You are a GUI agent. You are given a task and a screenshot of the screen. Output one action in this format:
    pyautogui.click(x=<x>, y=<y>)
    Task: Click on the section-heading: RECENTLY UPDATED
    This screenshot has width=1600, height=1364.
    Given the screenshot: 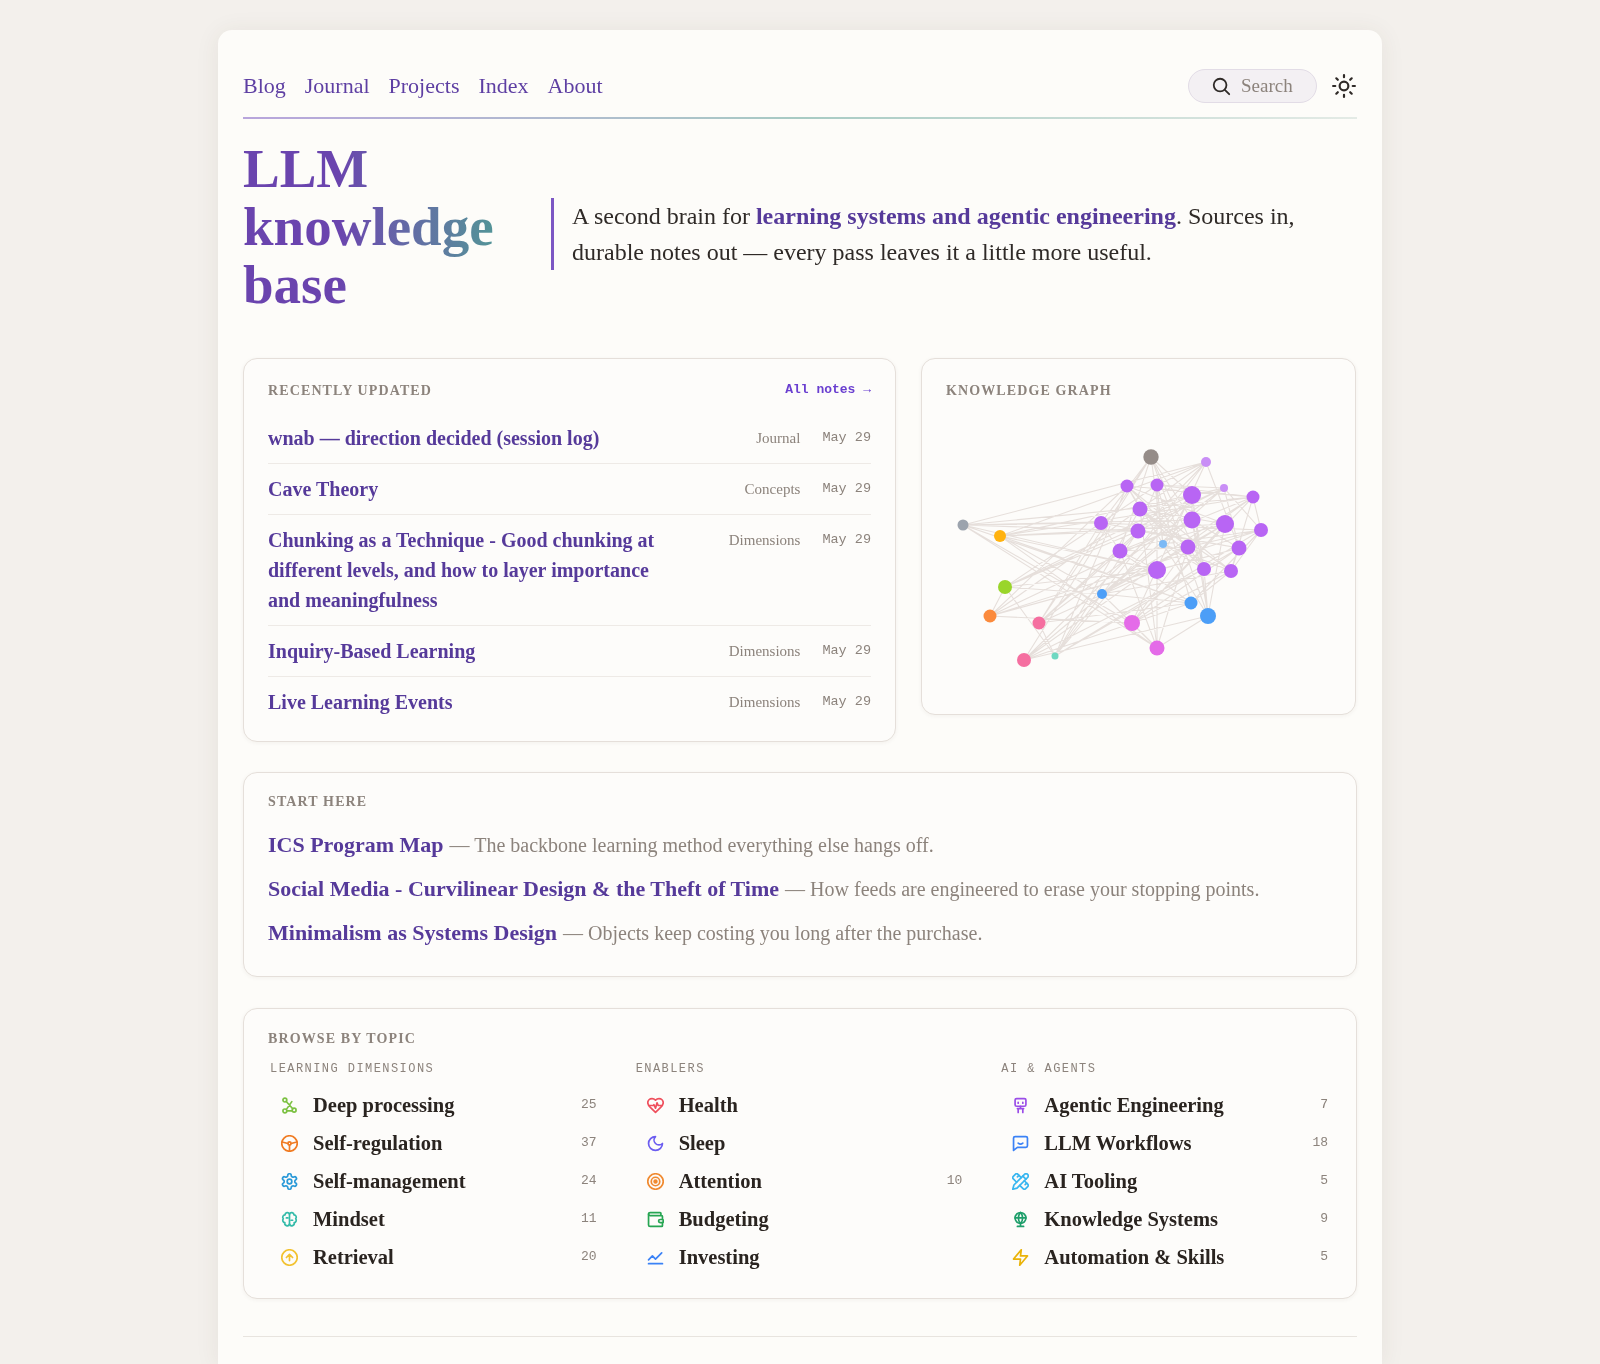 What is the action you would take?
    pyautogui.click(x=350, y=390)
    